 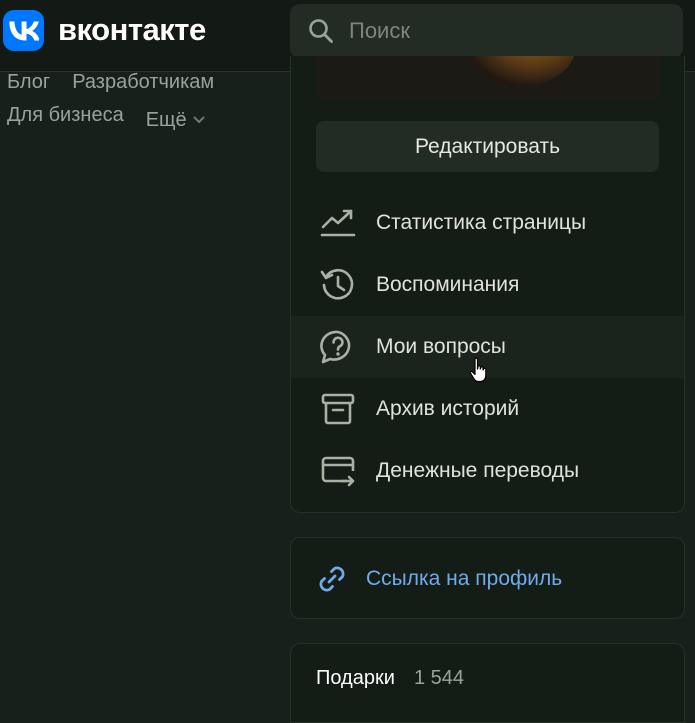 I want to click on menu-item-stats: Статистика страницы, so click(x=487, y=223).